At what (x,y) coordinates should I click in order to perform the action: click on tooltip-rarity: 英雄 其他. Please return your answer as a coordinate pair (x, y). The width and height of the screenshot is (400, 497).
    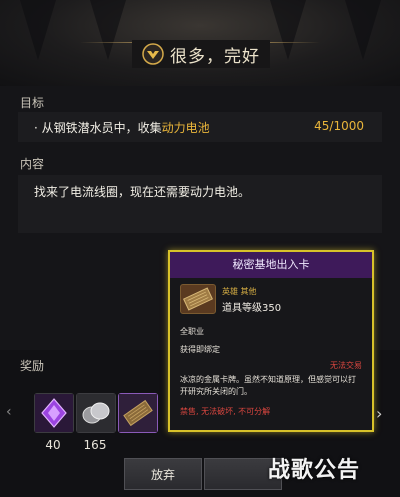
    Looking at the image, I should click on (239, 291).